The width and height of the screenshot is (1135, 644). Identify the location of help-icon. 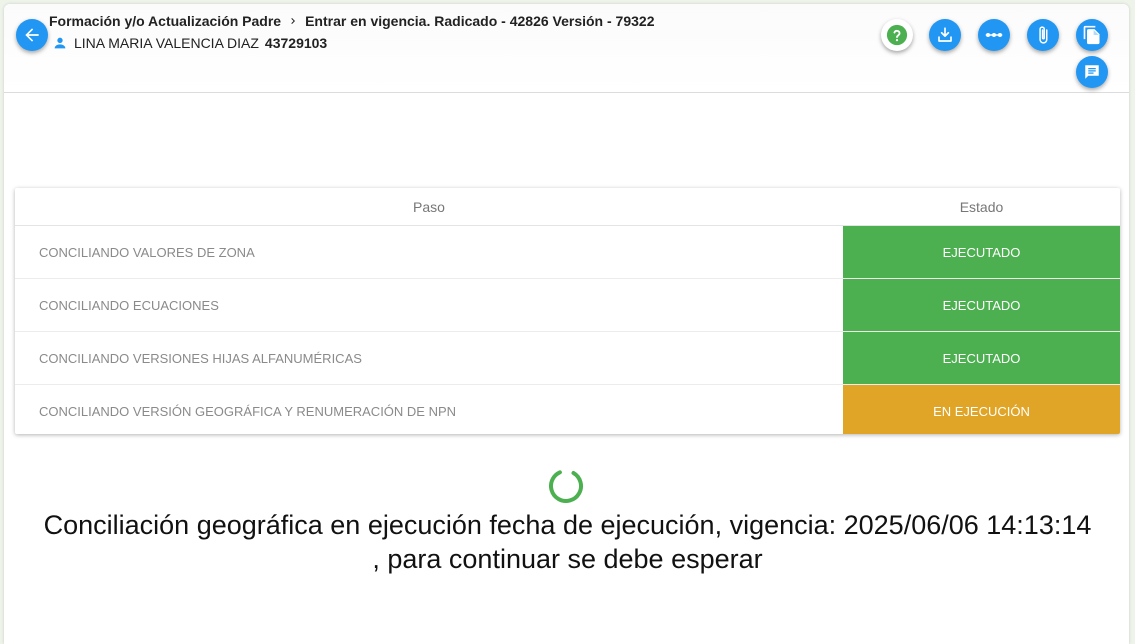
(897, 35).